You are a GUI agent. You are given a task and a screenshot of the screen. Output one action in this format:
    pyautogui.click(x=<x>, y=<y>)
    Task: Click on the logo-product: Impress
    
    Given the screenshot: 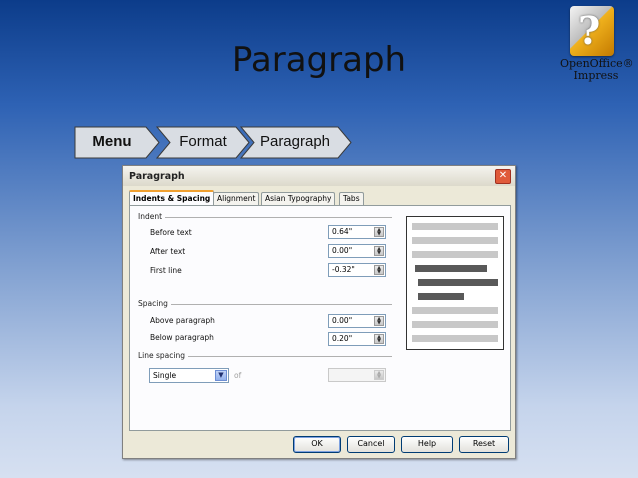 What is the action you would take?
    pyautogui.click(x=596, y=75)
    